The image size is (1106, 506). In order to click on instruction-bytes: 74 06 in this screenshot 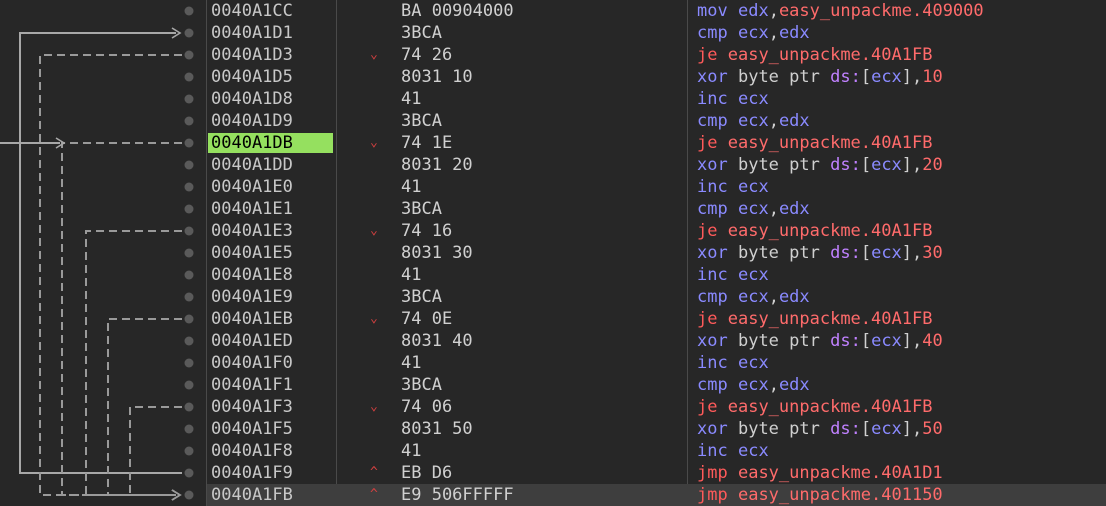, I will do `click(427, 407)`.